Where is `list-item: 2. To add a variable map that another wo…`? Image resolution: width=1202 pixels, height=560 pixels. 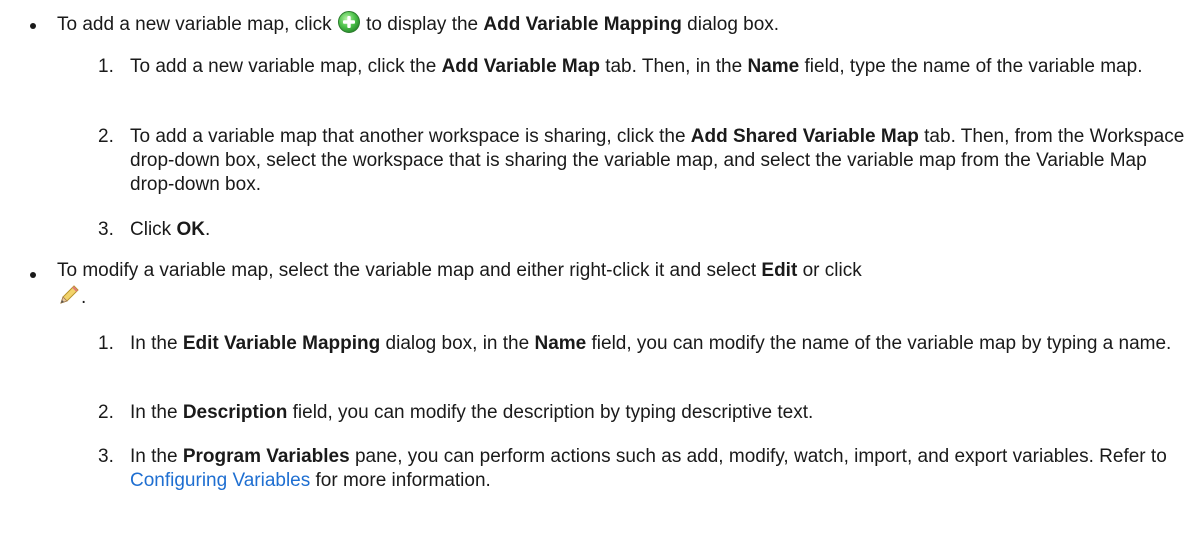
list-item: 2. To add a variable map that another wo… is located at coordinates (601, 162).